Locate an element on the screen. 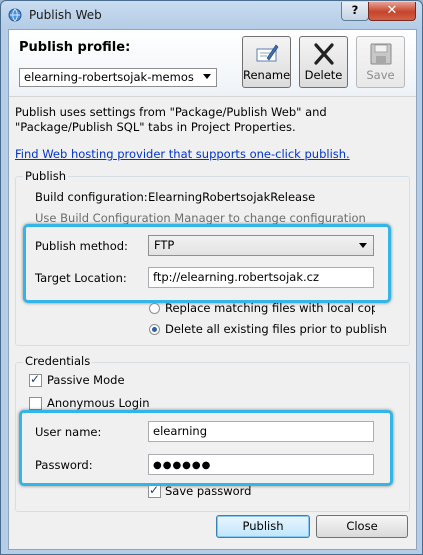 The width and height of the screenshot is (423, 555). close-button: Close is located at coordinates (362, 526).